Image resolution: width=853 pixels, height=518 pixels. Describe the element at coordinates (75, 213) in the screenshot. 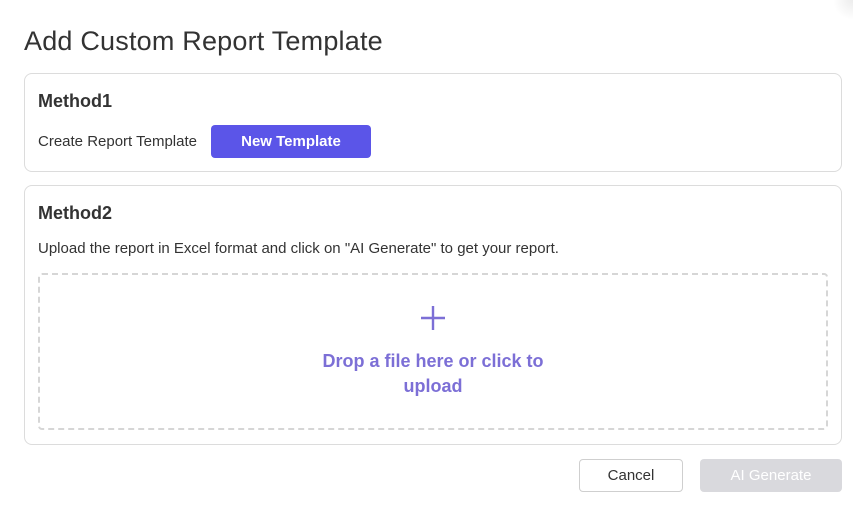

I see `method2-heading: Method2` at that location.